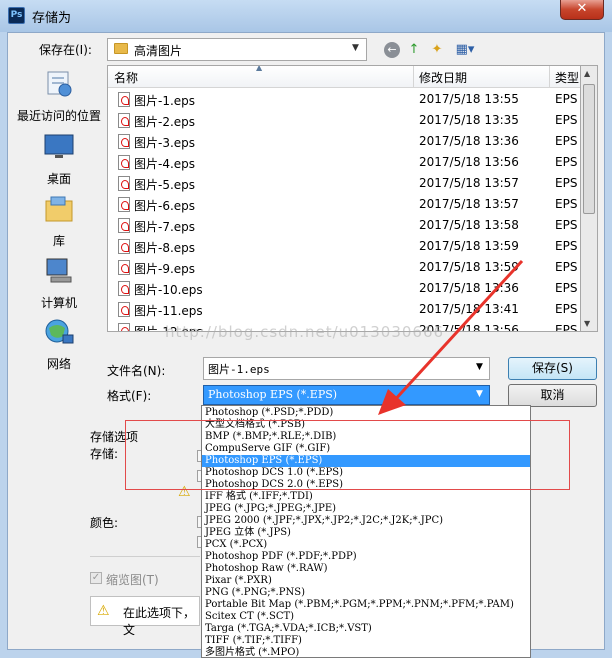 Image resolution: width=612 pixels, height=658 pixels. What do you see at coordinates (366, 533) in the screenshot?
I see `format-option: JPEG 立体 (*.JPS)` at bounding box center [366, 533].